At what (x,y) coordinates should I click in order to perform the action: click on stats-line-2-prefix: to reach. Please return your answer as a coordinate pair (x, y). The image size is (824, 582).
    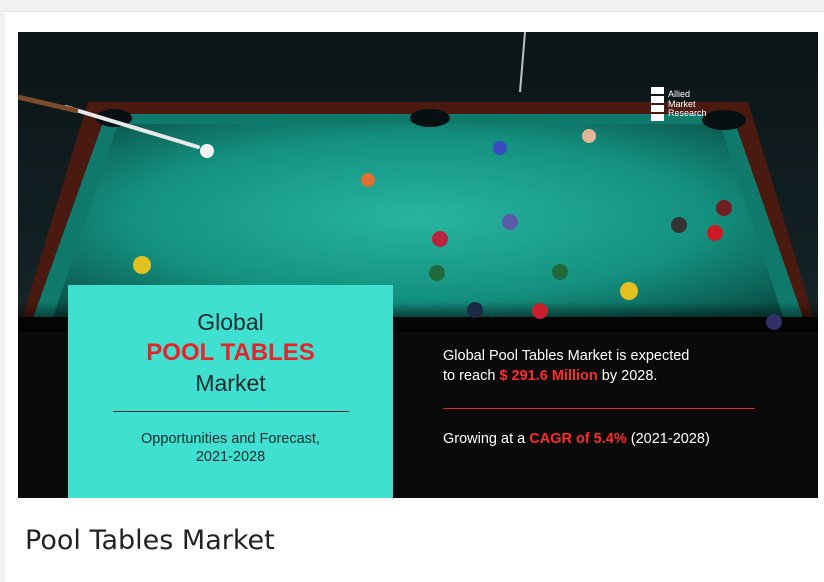
    Looking at the image, I should click on (469, 376).